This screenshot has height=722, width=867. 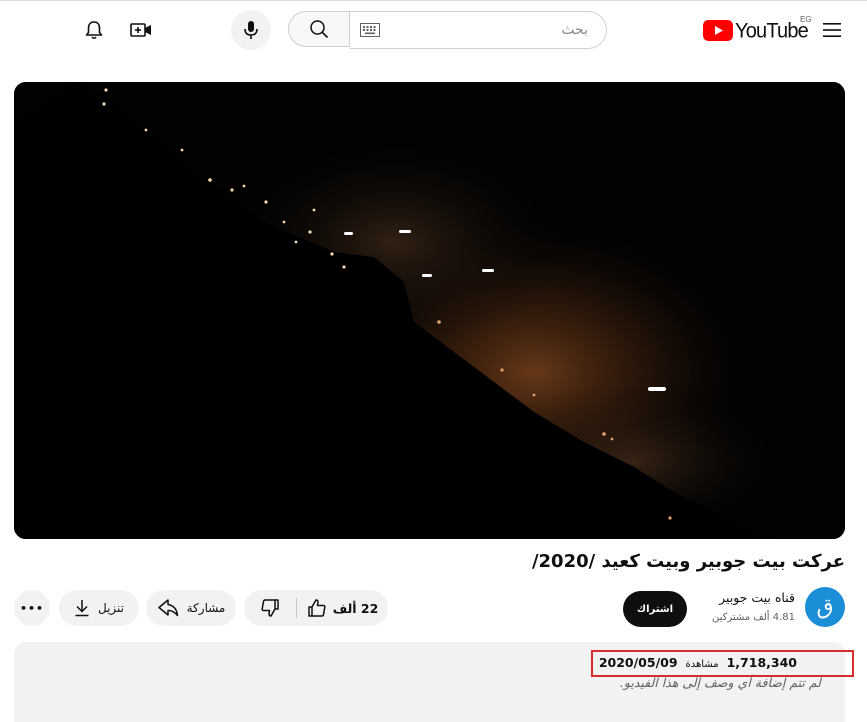 I want to click on avatar-letter: ق, so click(x=825, y=607).